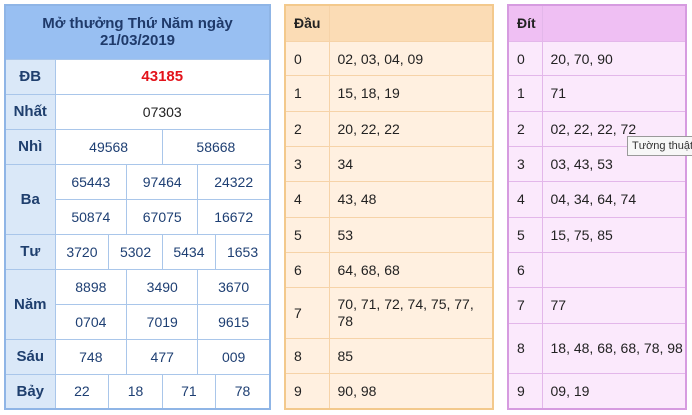 The width and height of the screenshot is (692, 415). Describe the element at coordinates (91, 321) in the screenshot. I see `prize-number: 0704` at that location.